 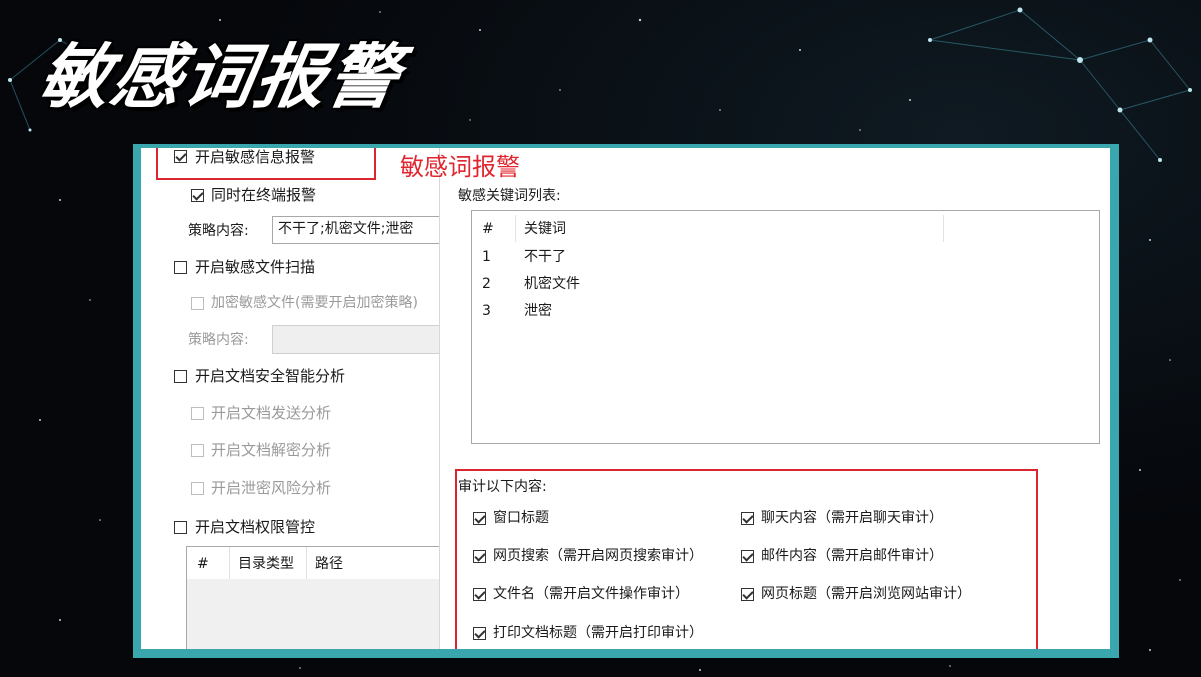 I want to click on terminal-alarm-checkbox, so click(x=197, y=195).